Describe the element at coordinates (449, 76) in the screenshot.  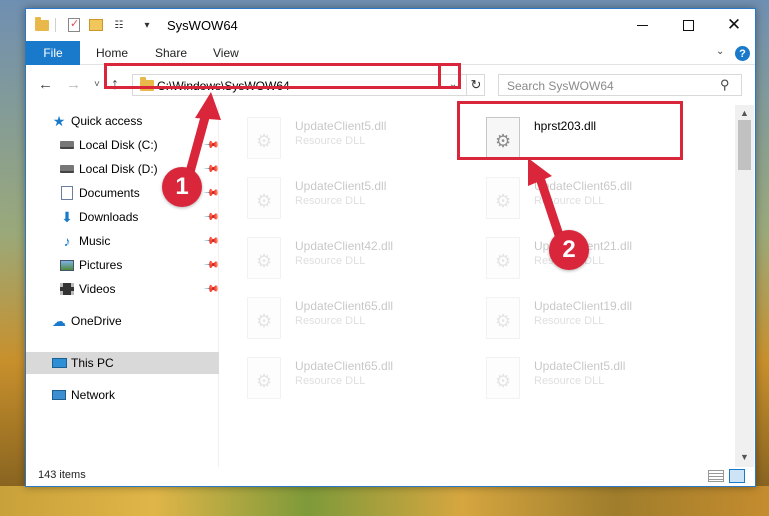
I see `refresh-button-highlight` at that location.